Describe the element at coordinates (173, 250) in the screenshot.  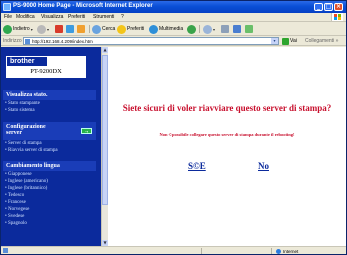
I see `status-bar: Internet` at that location.